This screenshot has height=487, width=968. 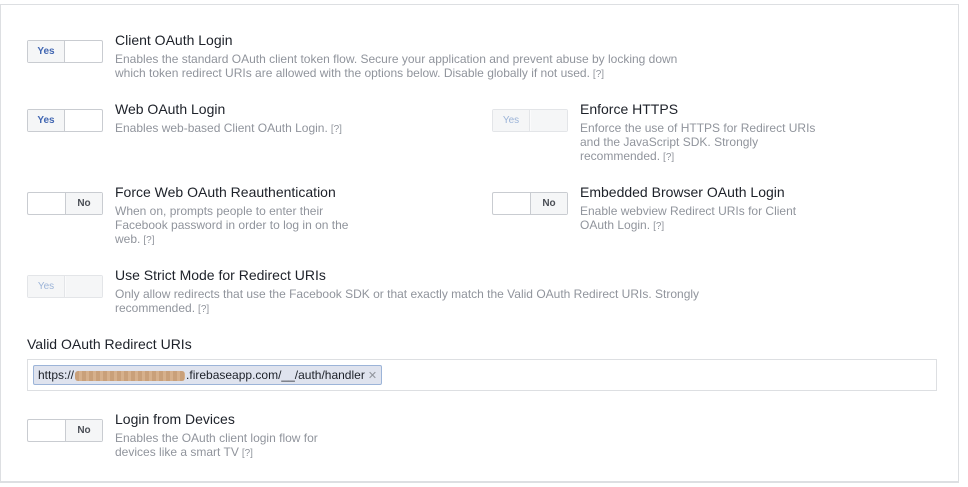 I want to click on embedded-browser-toggle: No, so click(x=530, y=203).